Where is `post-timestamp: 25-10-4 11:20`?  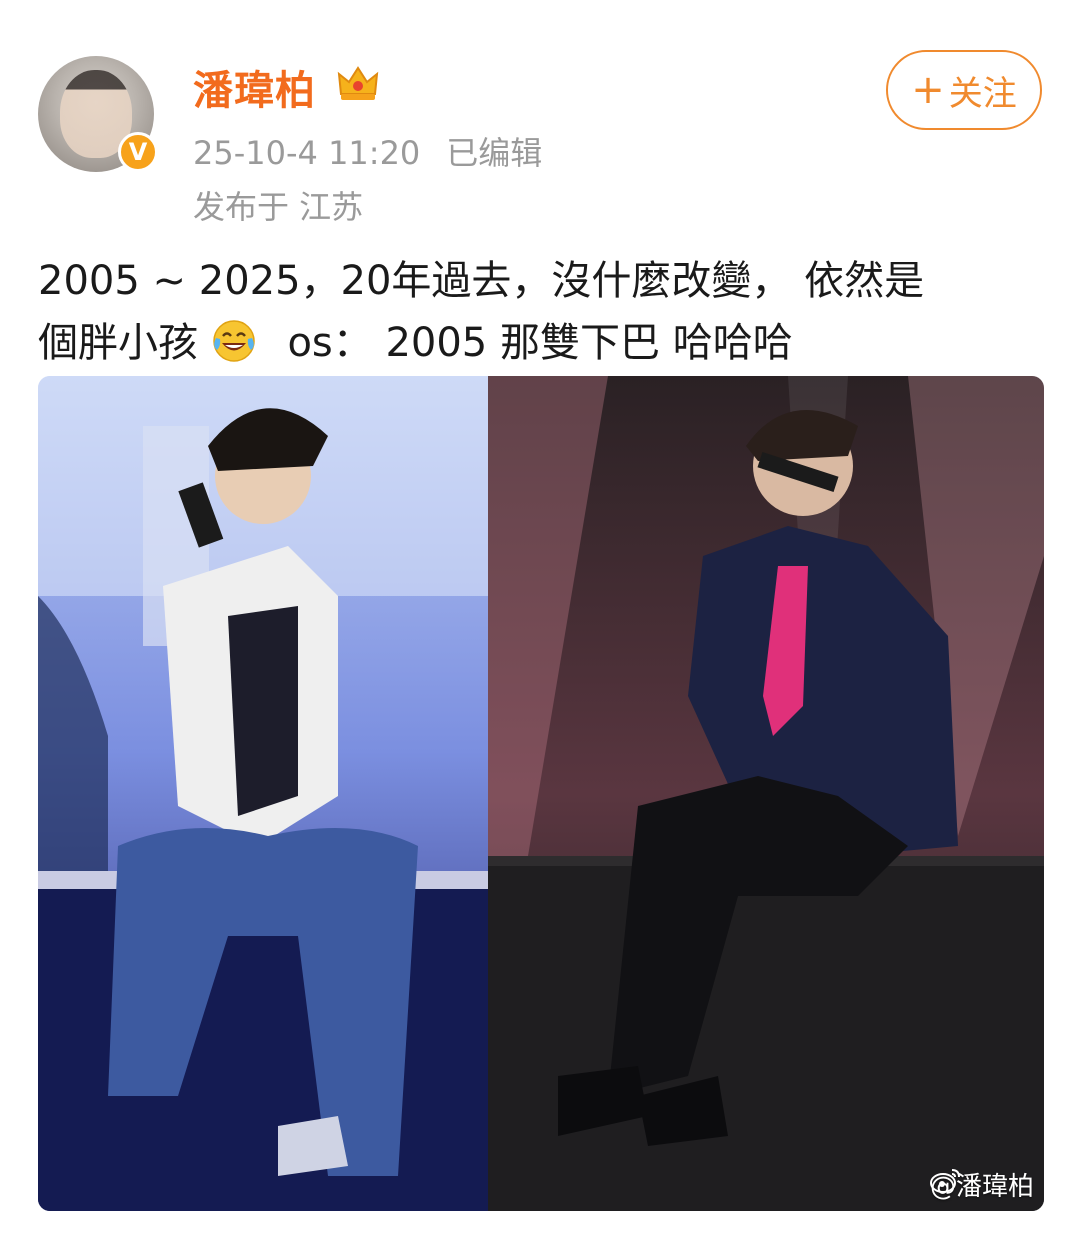
post-timestamp: 25-10-4 11:20 is located at coordinates (307, 153).